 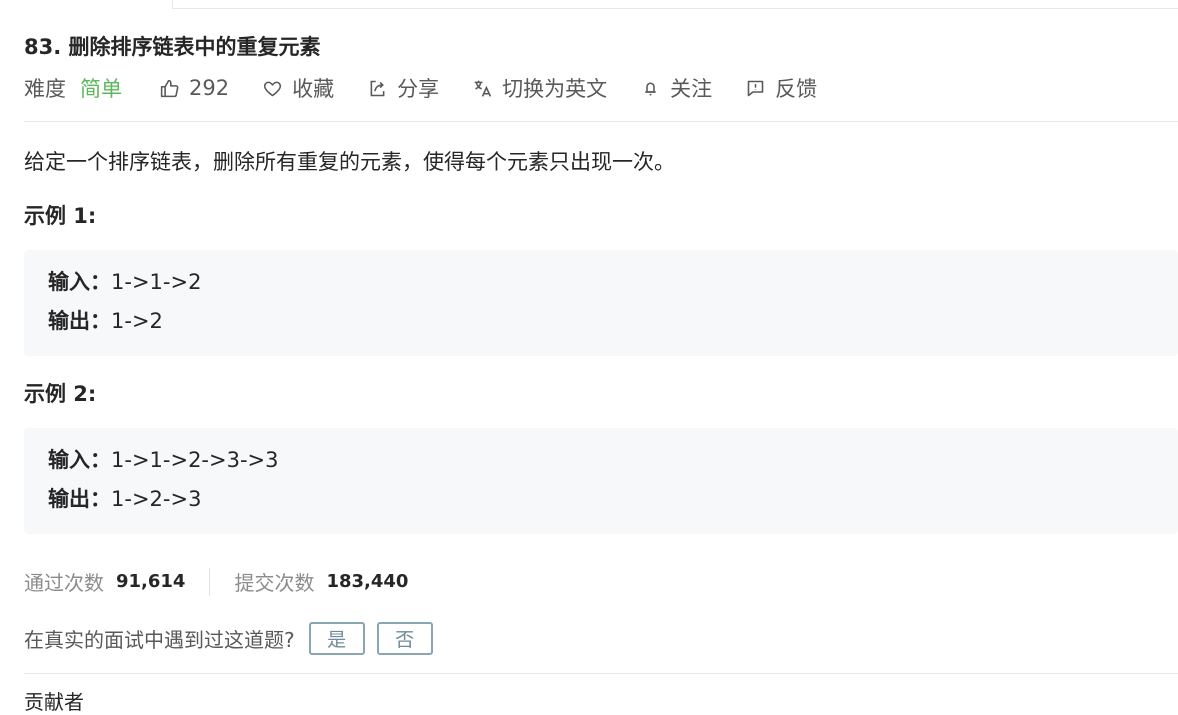 What do you see at coordinates (45, 89) in the screenshot?
I see `difficulty-label: 难度` at bounding box center [45, 89].